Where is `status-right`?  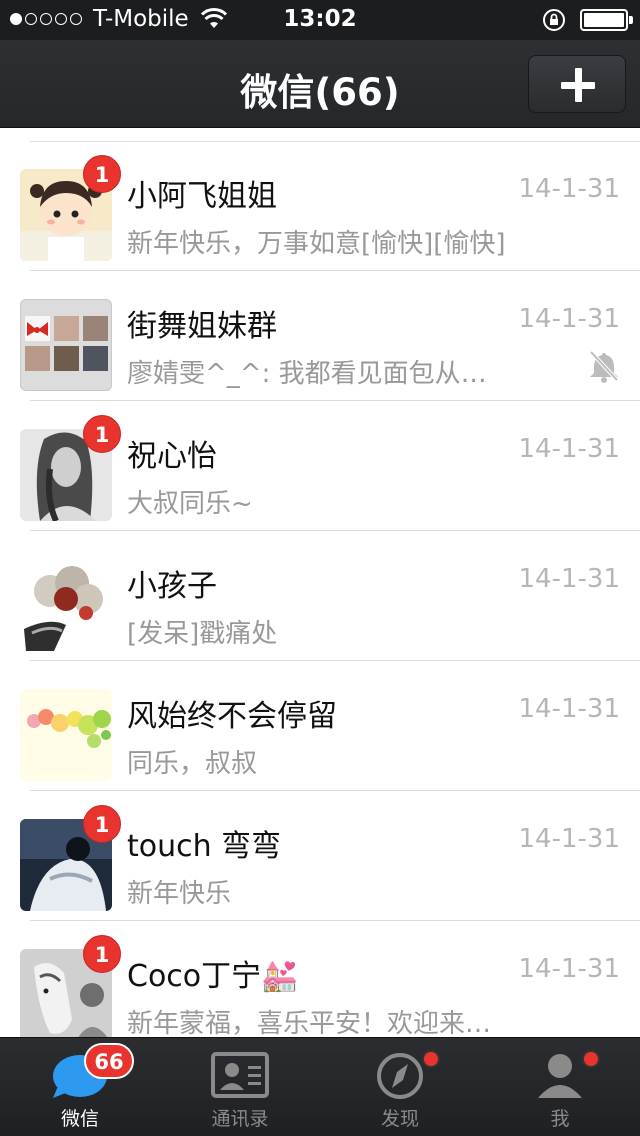 status-right is located at coordinates (587, 20).